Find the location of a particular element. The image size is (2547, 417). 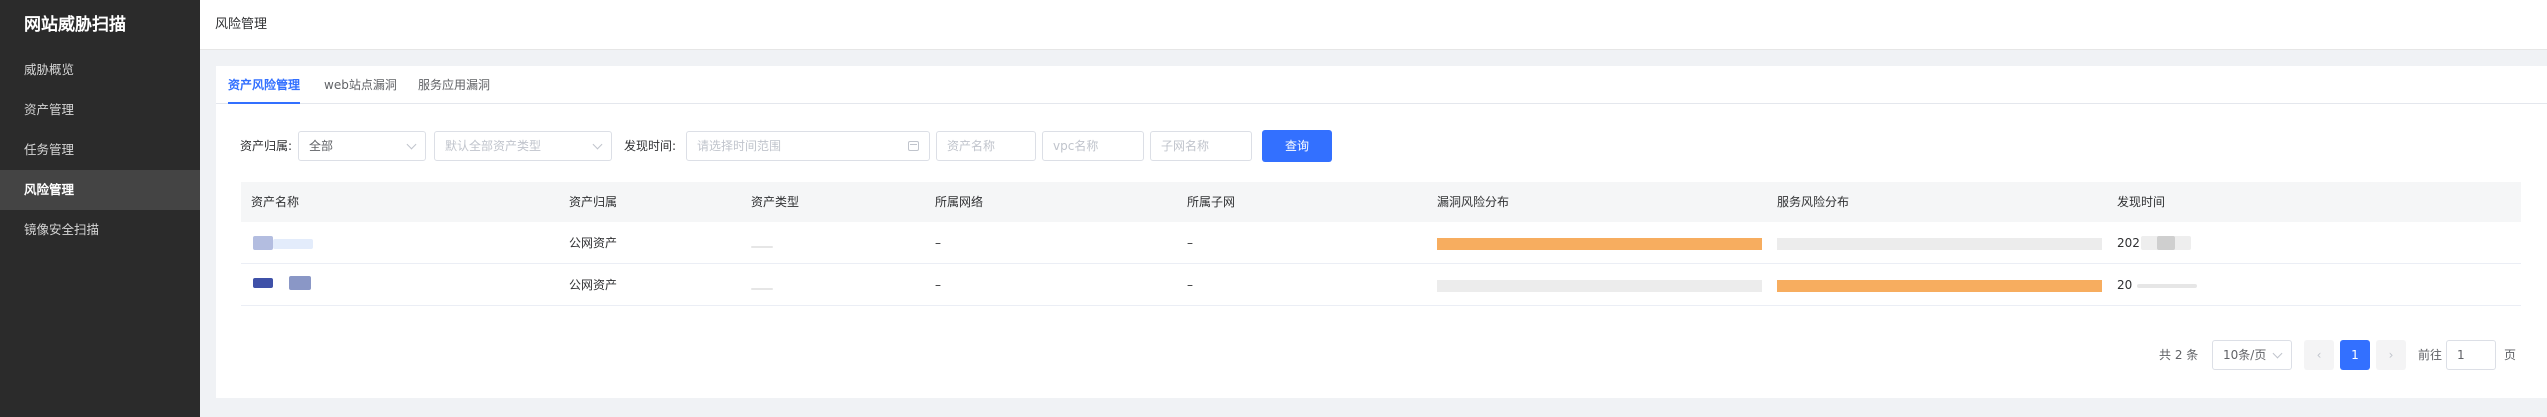

column-header: 资产类型 is located at coordinates (775, 202).